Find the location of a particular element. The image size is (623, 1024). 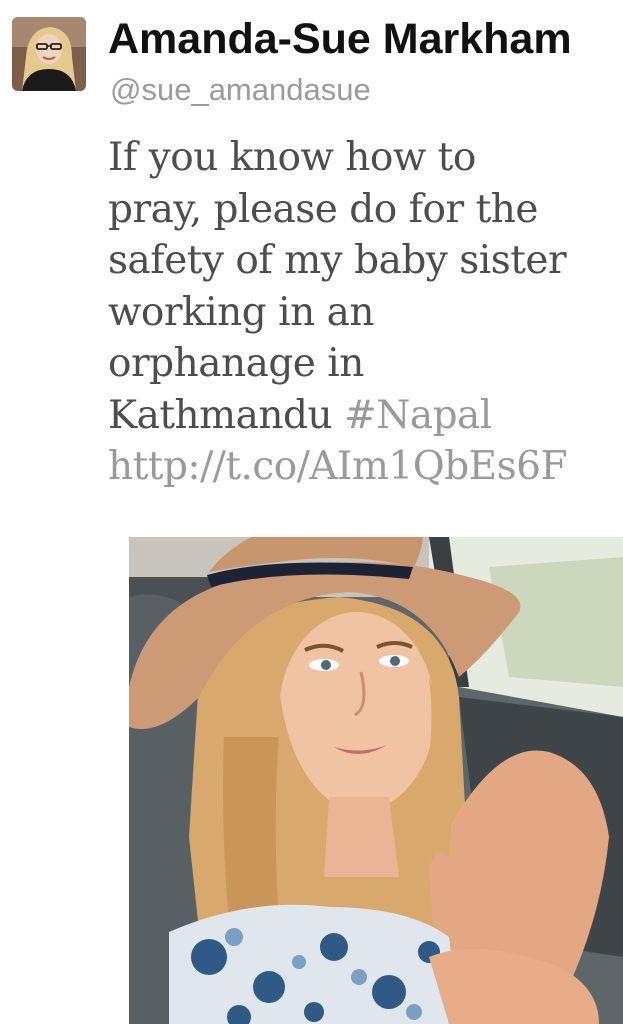

tweet-text-line: working in an is located at coordinates (241, 312).